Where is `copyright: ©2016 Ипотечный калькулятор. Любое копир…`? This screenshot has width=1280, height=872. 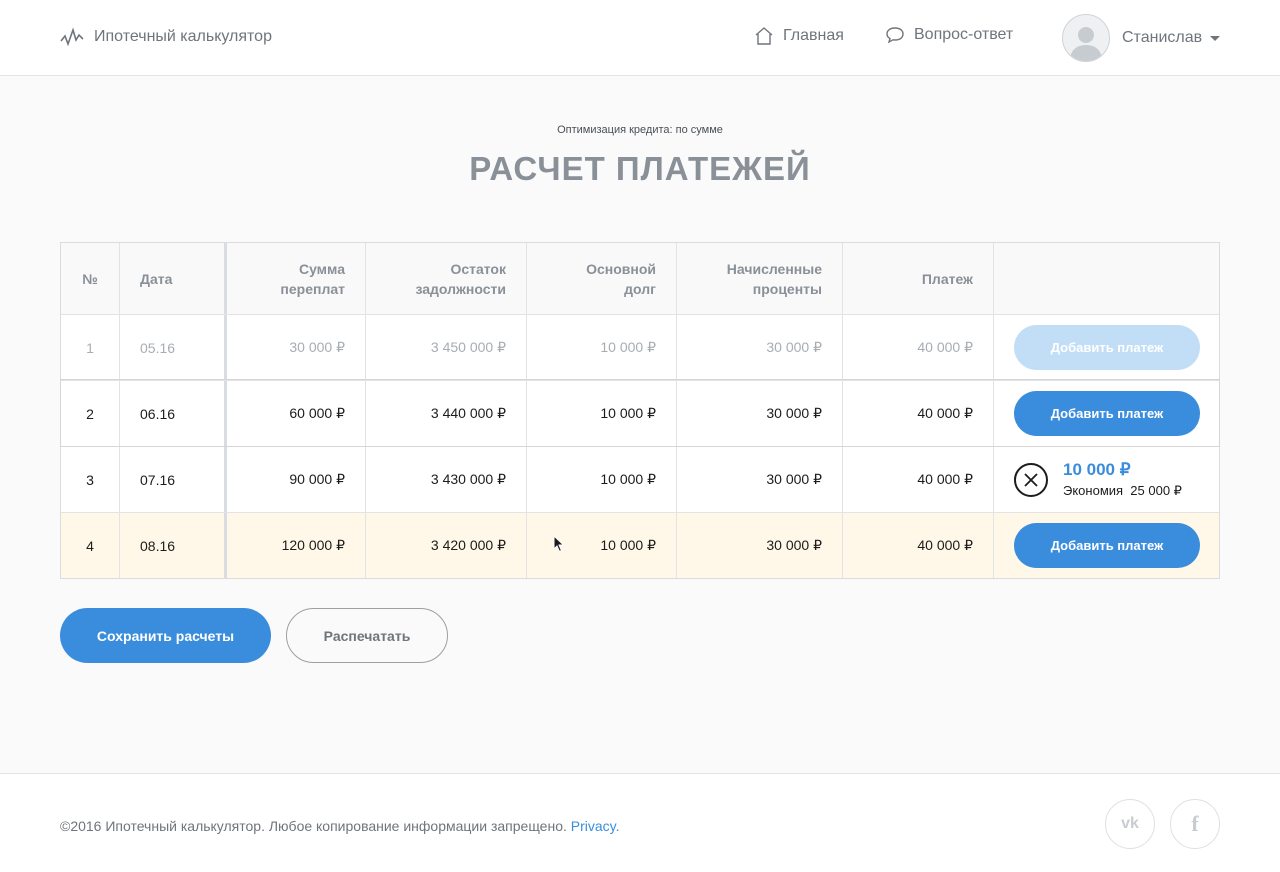 copyright: ©2016 Ипотечный калькулятор. Любое копир… is located at coordinates (340, 826).